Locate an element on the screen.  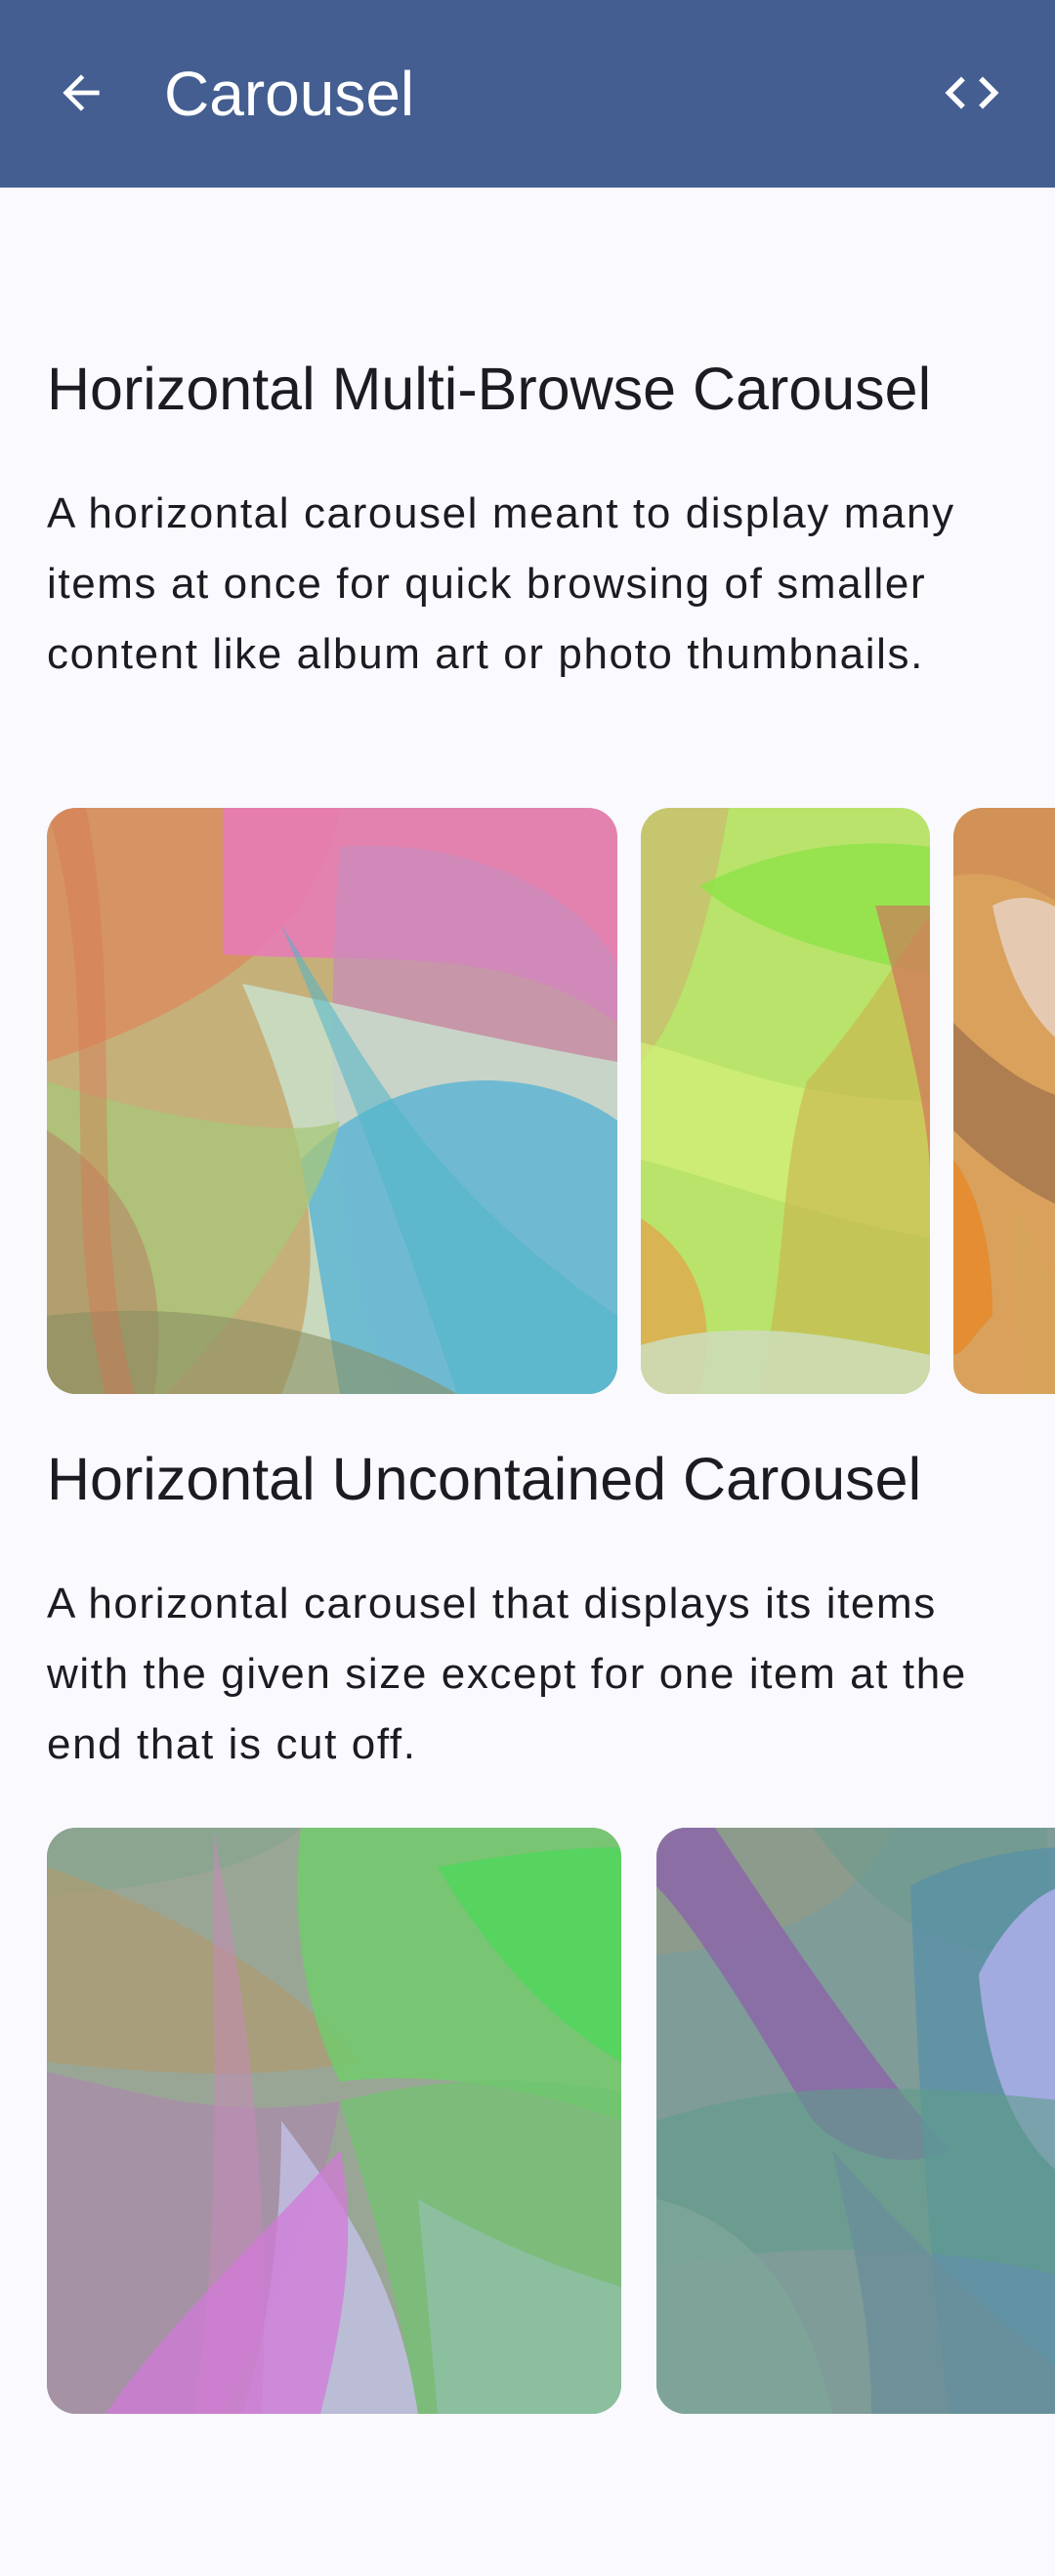
top-app-bar: Carousel is located at coordinates (527, 94).